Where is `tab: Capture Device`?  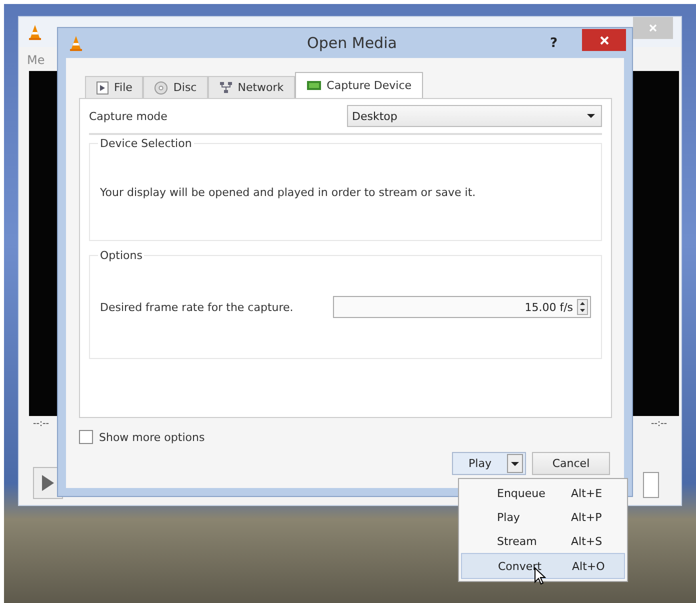
tab: Capture Device is located at coordinates (358, 85).